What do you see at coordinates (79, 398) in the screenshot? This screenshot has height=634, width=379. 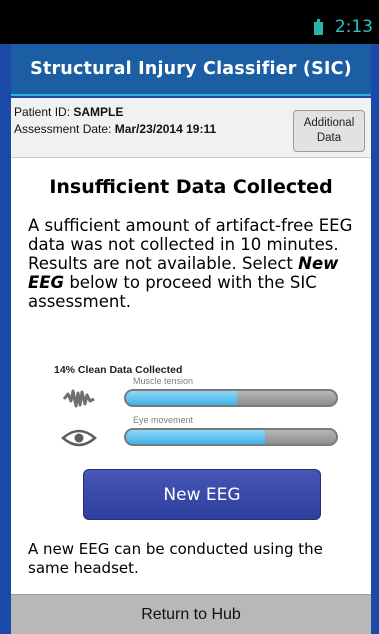 I see `muscle-icon` at bounding box center [79, 398].